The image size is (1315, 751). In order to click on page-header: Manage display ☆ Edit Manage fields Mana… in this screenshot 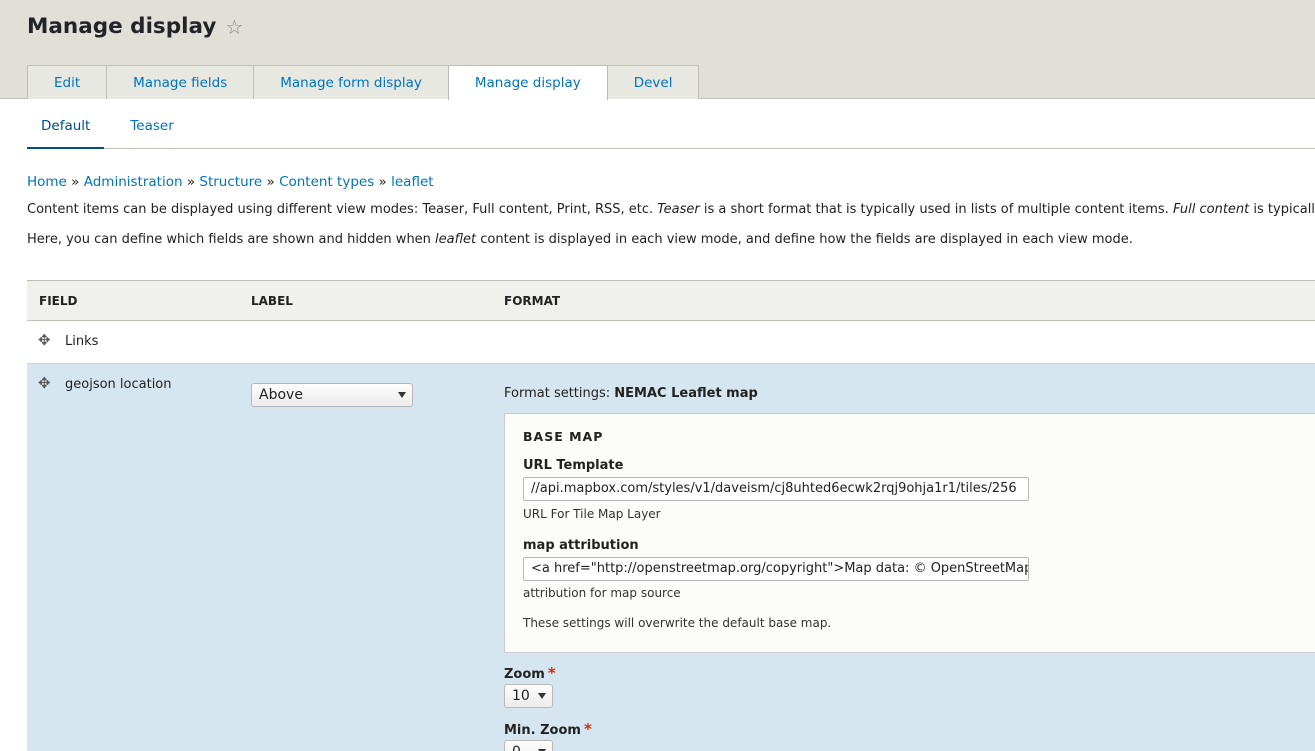, I will do `click(657, 50)`.